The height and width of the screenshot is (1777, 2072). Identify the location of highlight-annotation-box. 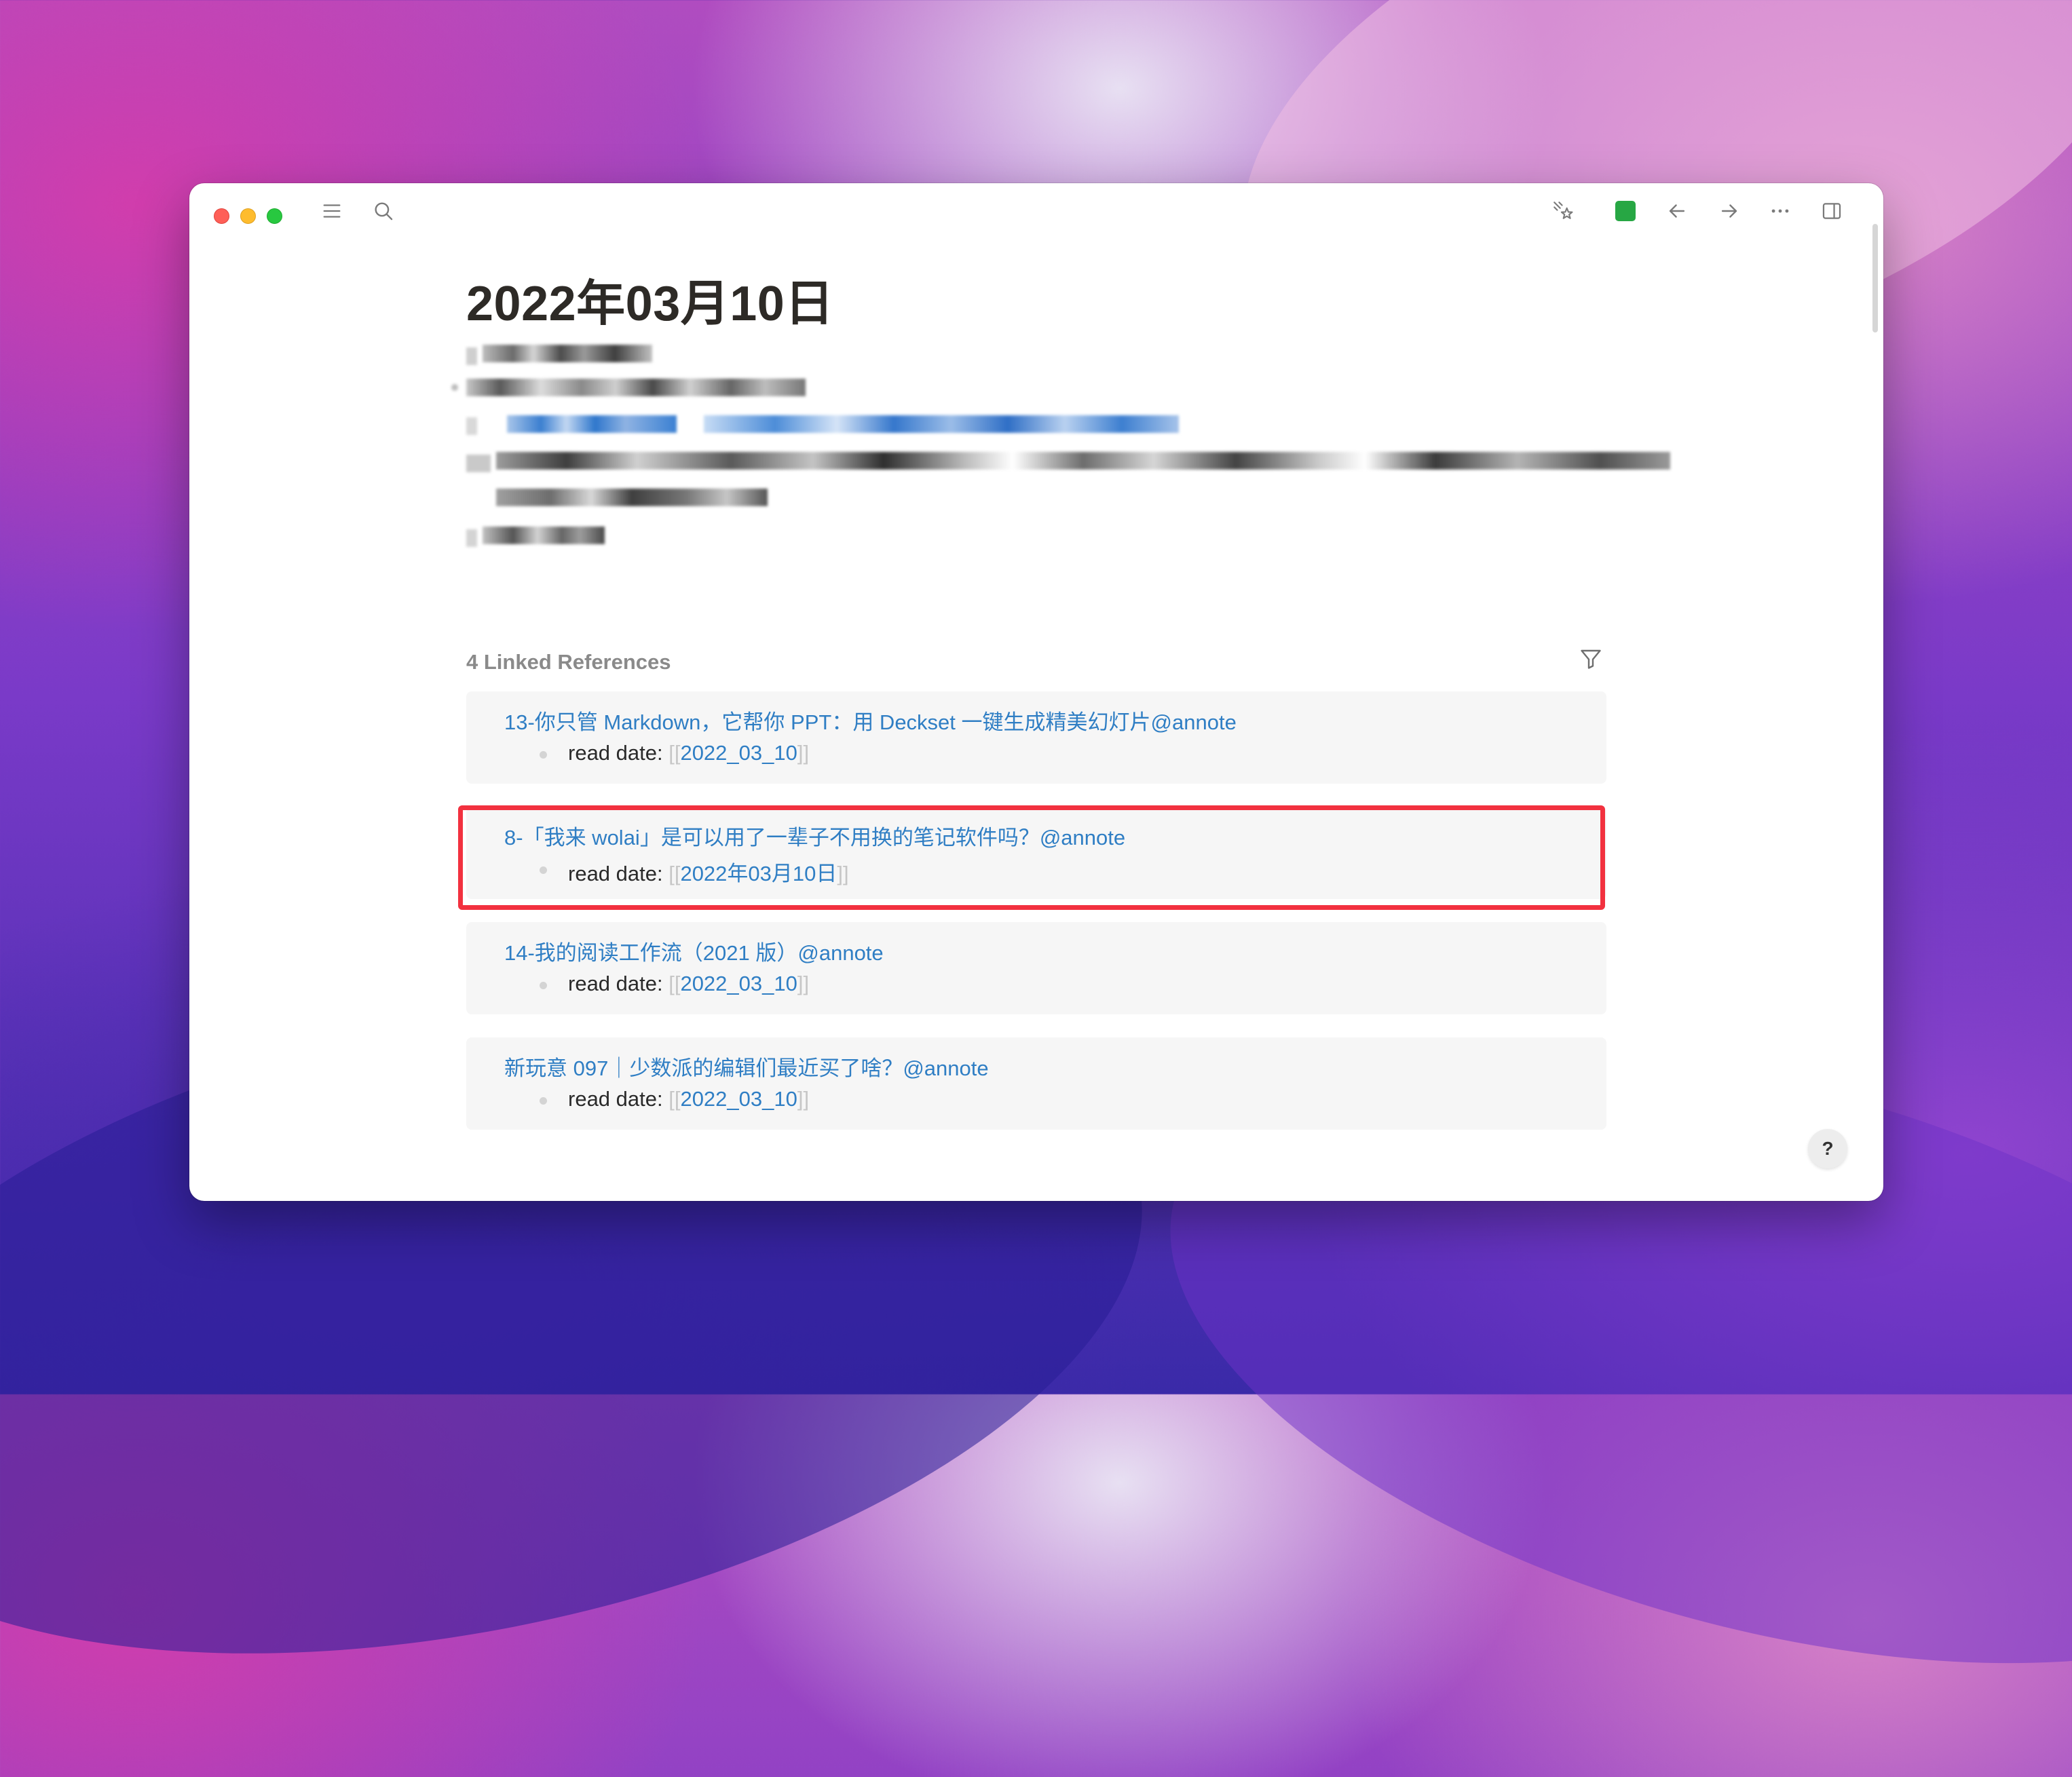
(1031, 857).